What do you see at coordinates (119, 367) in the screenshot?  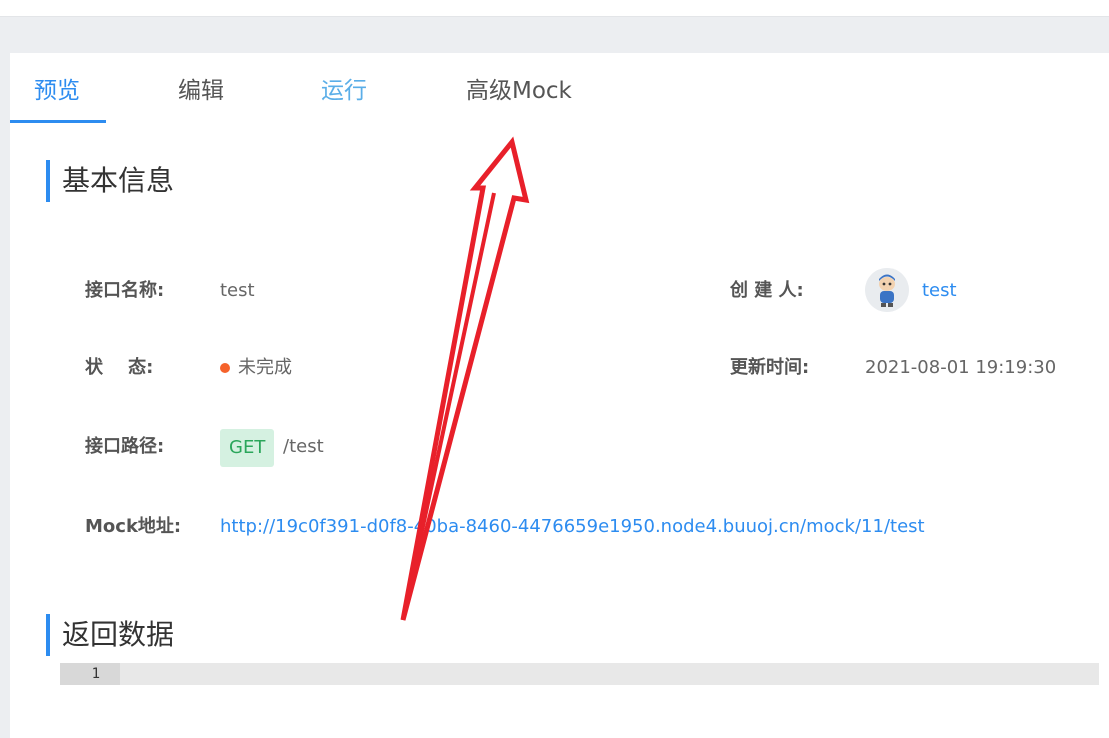 I see `status-label: 状 态:` at bounding box center [119, 367].